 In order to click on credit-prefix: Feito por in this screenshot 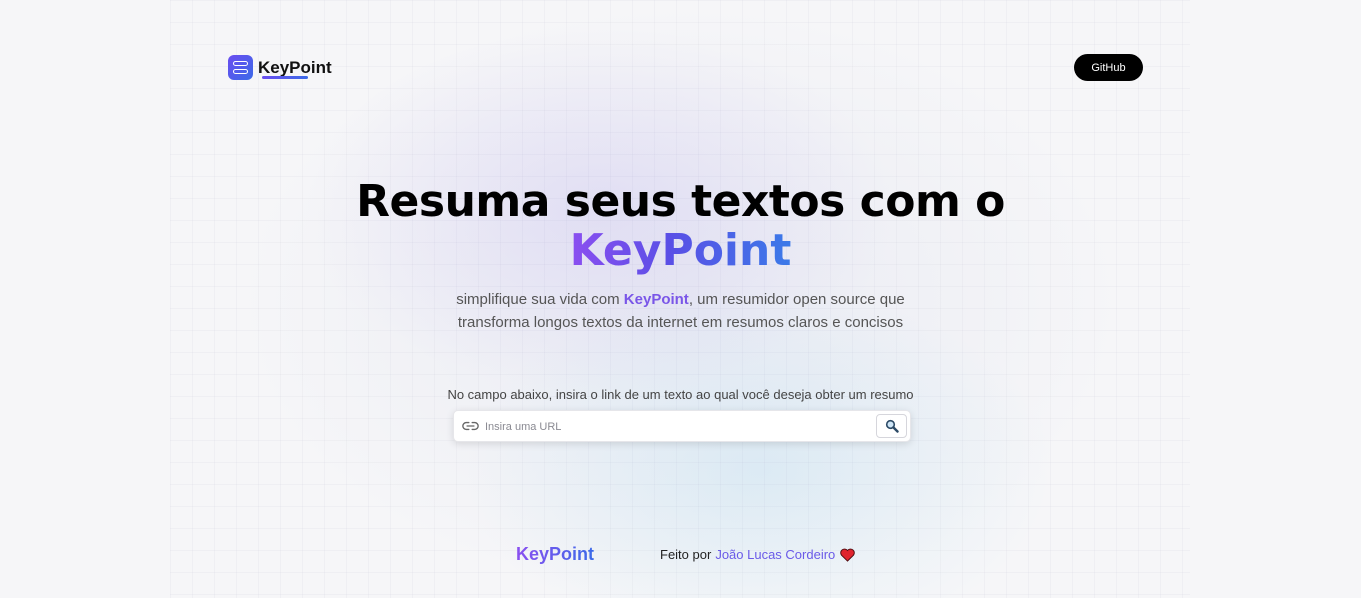, I will do `click(686, 554)`.